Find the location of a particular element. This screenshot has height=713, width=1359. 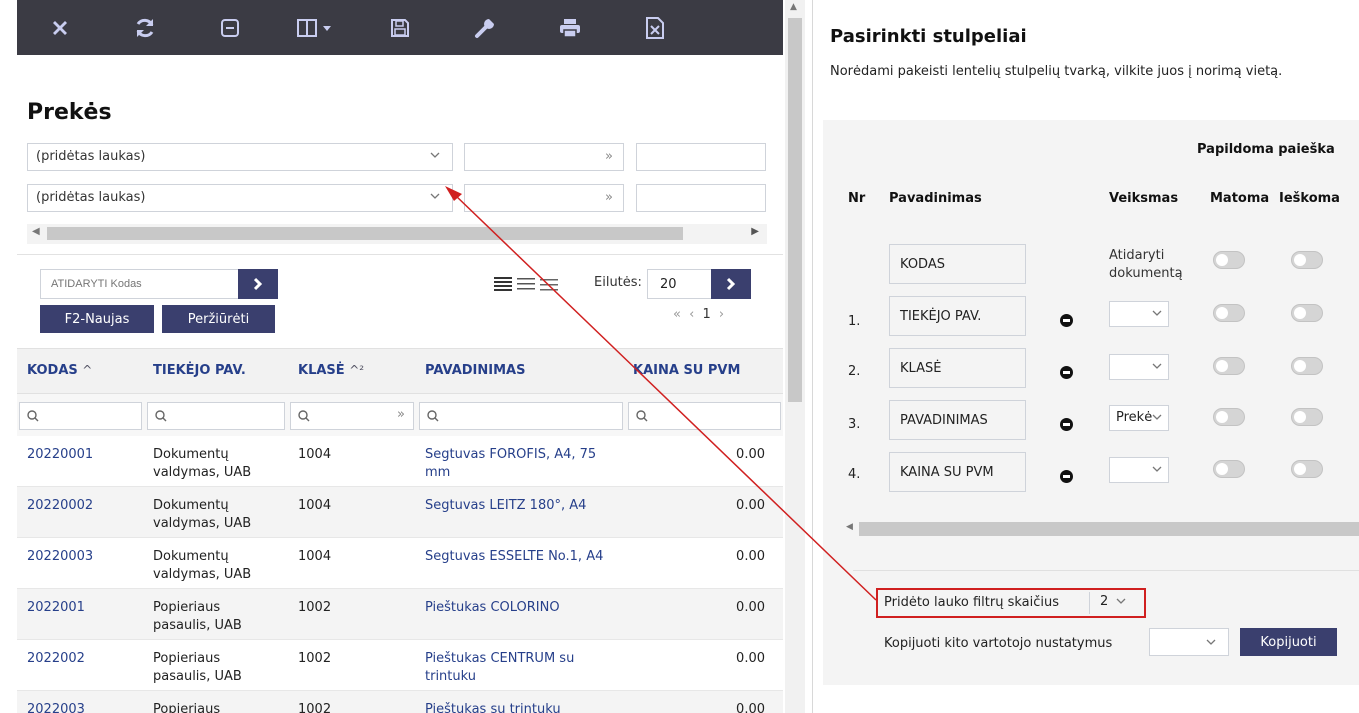

filter-field-select-2: (pridėtas laukas) is located at coordinates (240, 198).